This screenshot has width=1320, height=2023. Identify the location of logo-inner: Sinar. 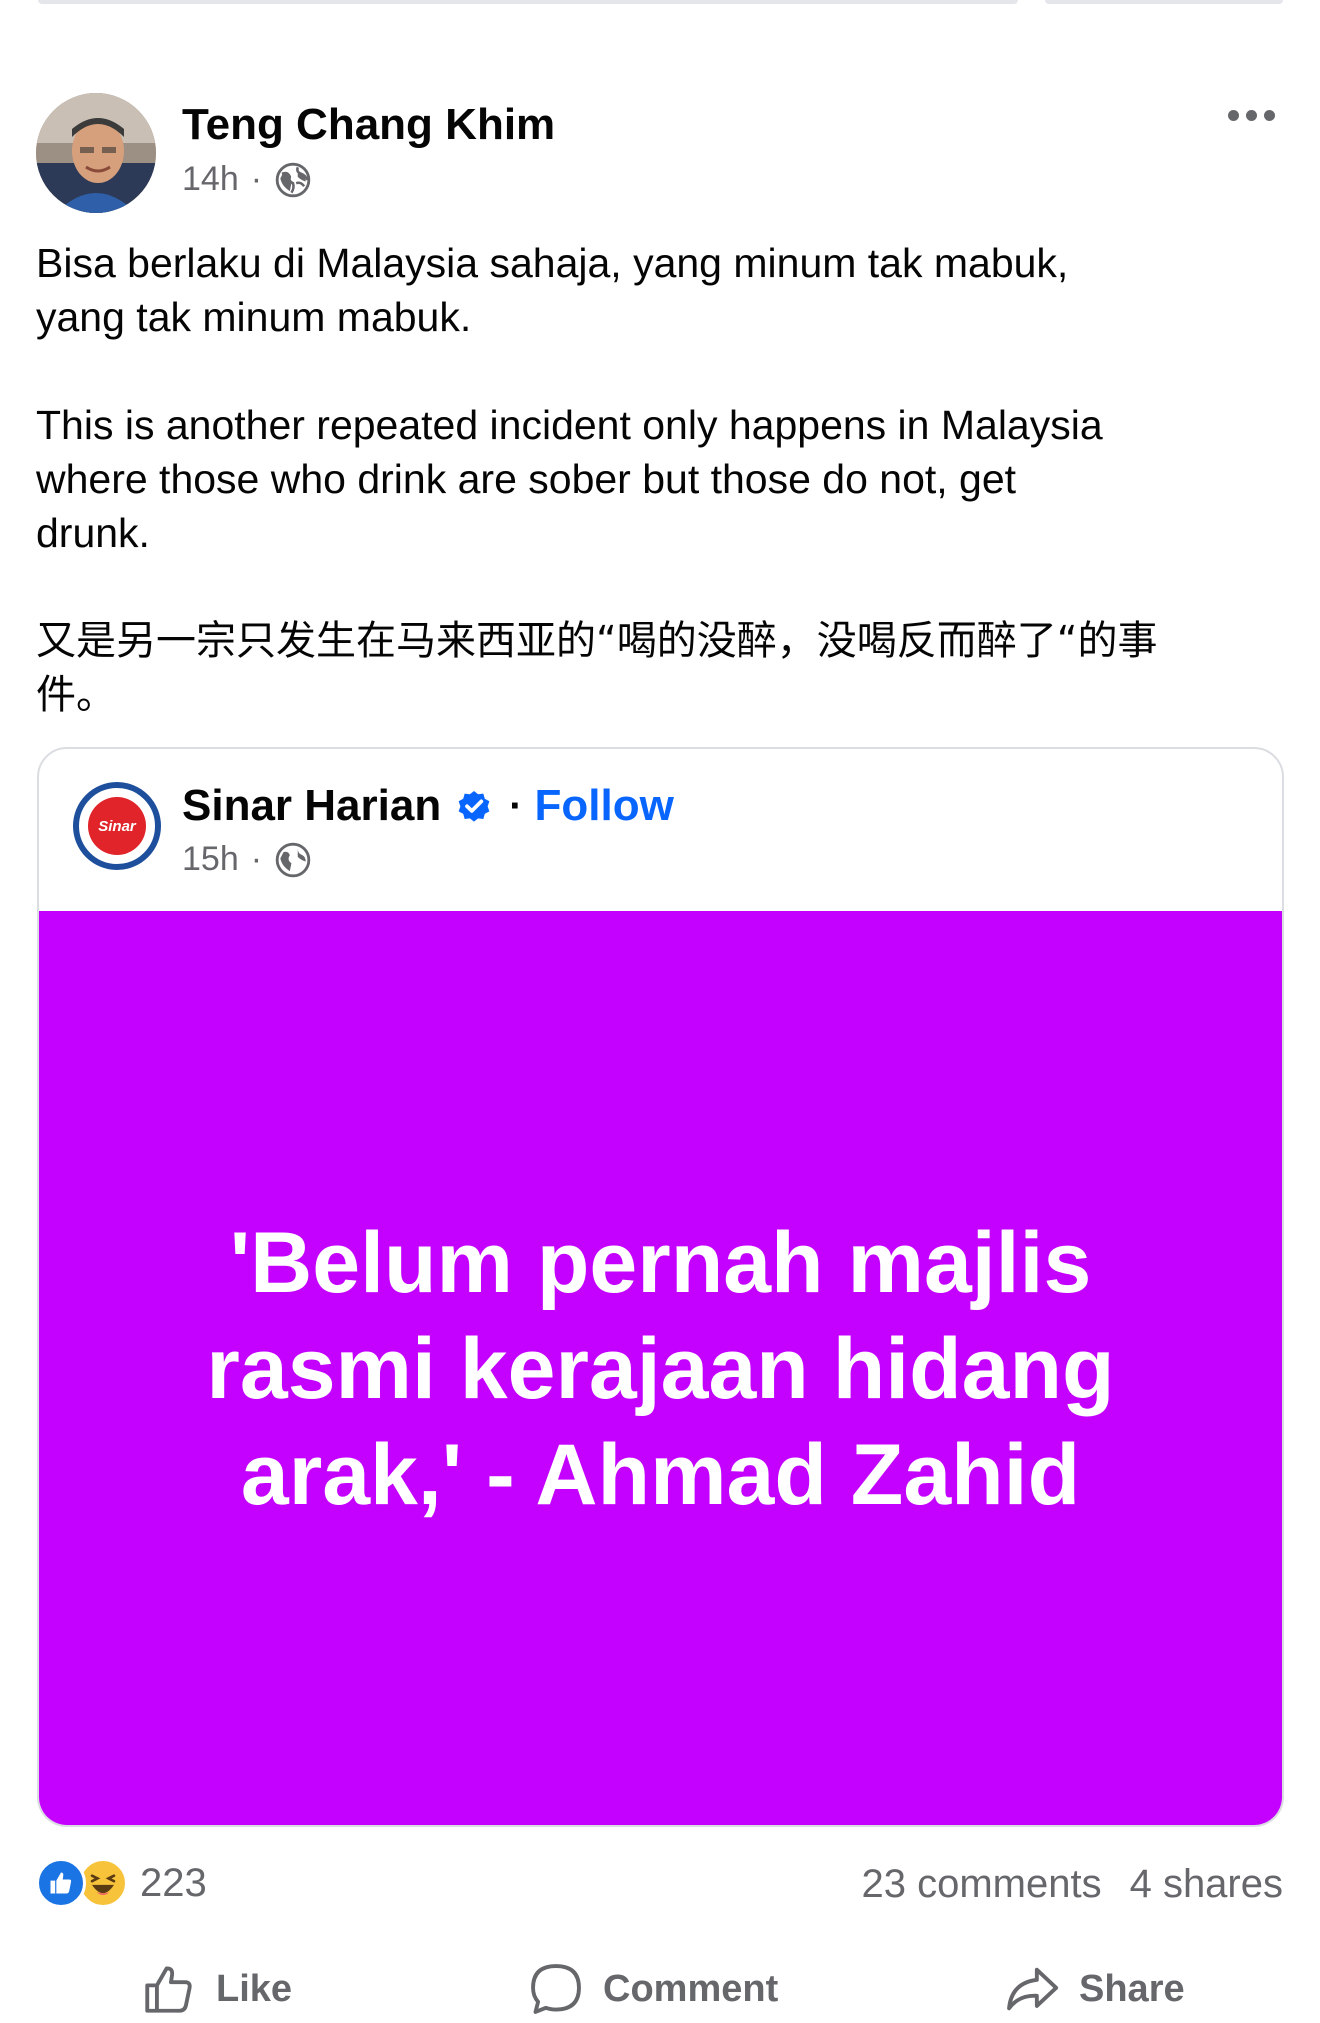
(117, 826).